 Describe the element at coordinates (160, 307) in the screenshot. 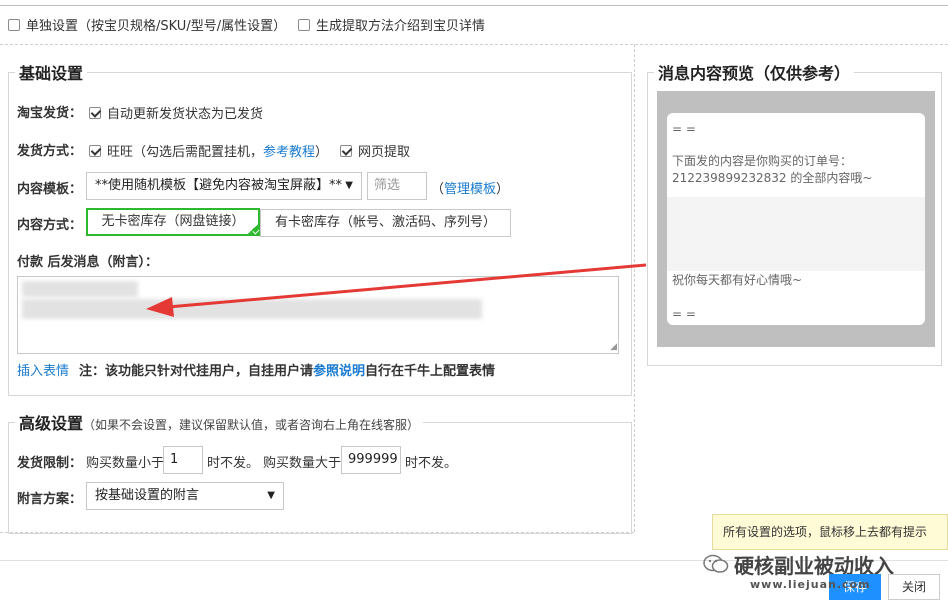

I see `arrow-head-icon` at that location.